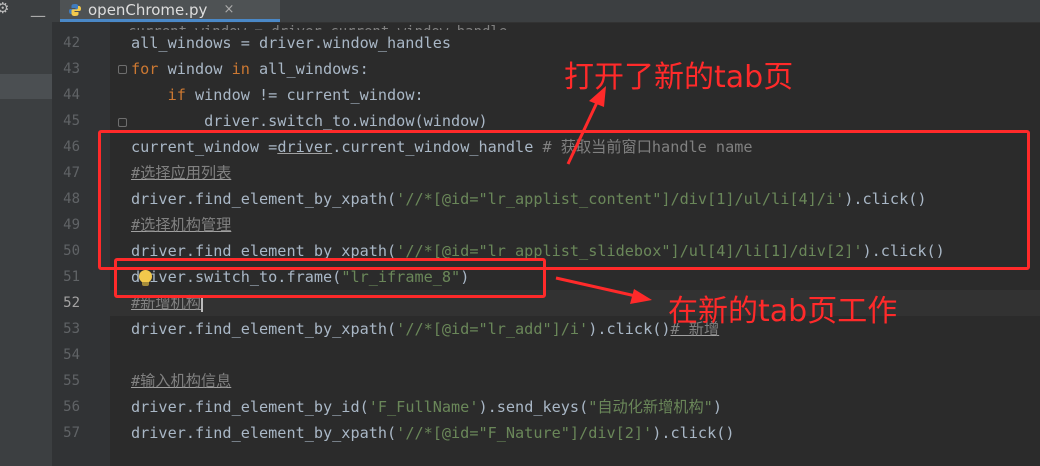  What do you see at coordinates (641, 296) in the screenshot?
I see `arrowhead-icon` at bounding box center [641, 296].